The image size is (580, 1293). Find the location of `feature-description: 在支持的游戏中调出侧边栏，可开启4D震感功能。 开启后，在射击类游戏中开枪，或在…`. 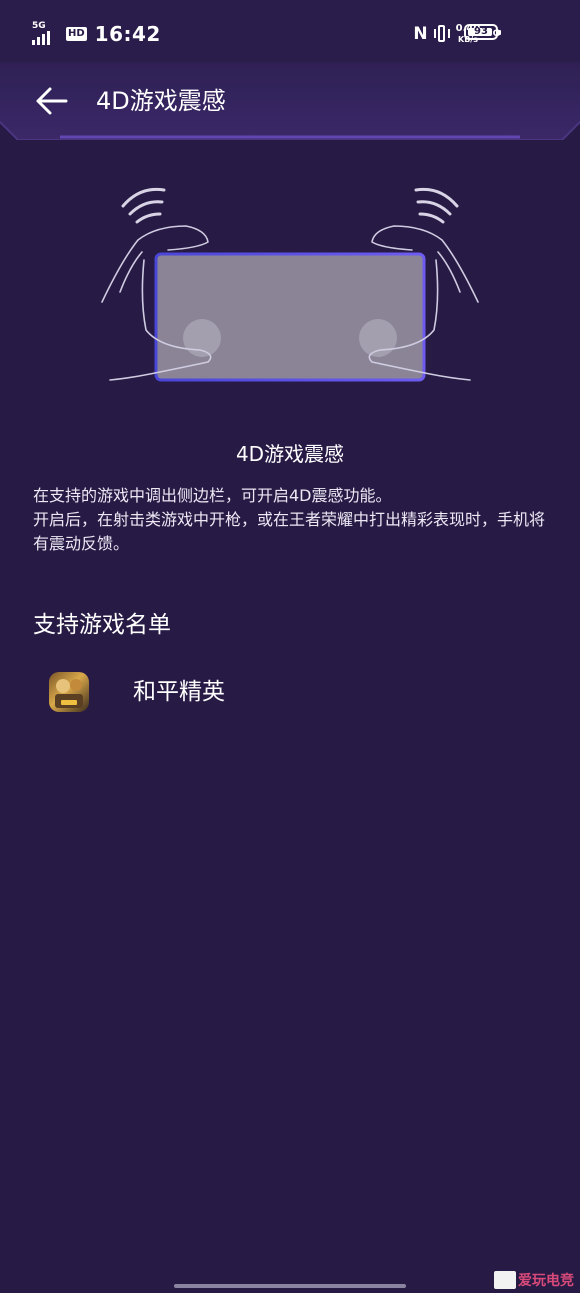

feature-description: 在支持的游戏中调出侧边栏，可开启4D震感功能。 开启后，在射击类游戏中开枪，或在… is located at coordinates (293, 520).